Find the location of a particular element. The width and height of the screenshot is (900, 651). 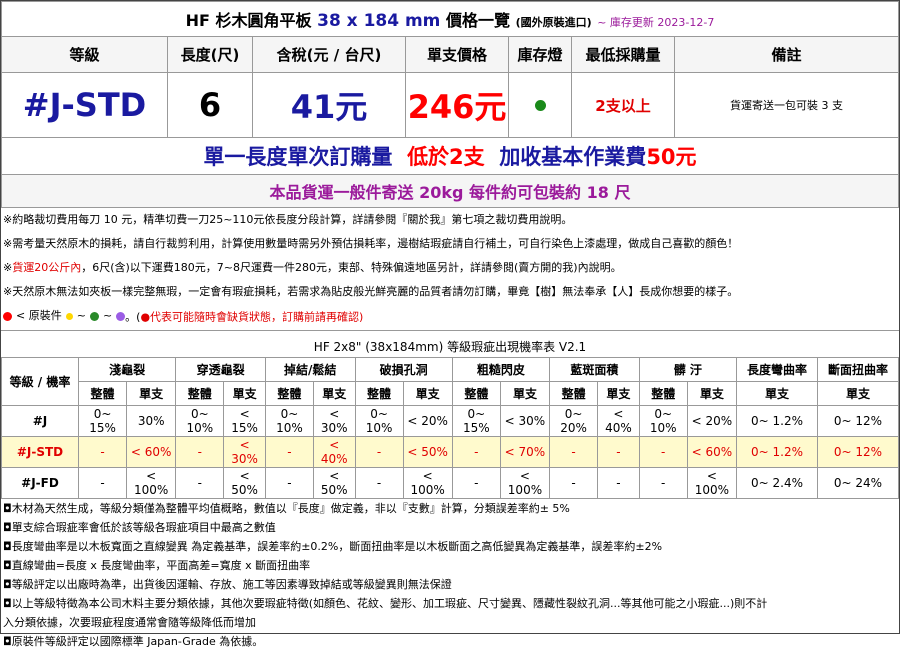

title-main: HF 杉木圓角平板 is located at coordinates (248, 20).